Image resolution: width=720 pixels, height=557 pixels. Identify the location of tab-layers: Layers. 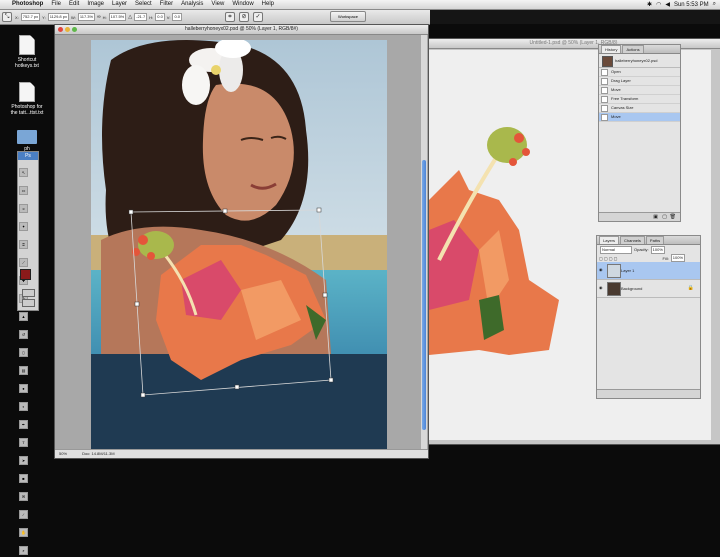
(609, 240).